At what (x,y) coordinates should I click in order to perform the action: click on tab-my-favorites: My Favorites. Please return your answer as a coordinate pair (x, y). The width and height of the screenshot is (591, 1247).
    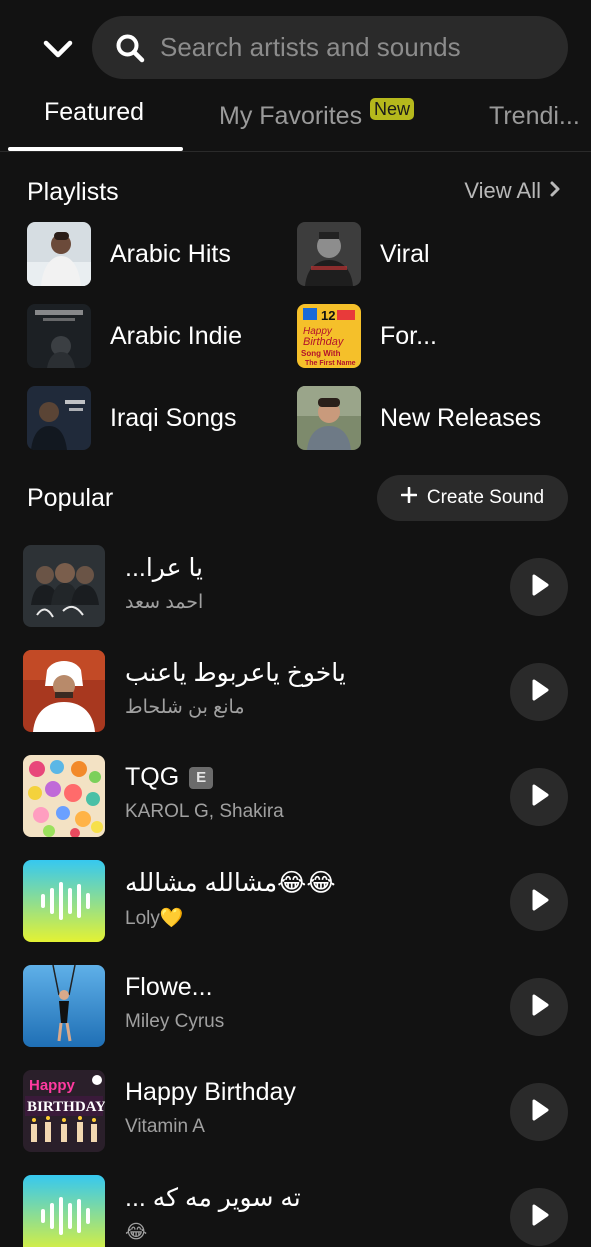
    Looking at the image, I should click on (290, 116).